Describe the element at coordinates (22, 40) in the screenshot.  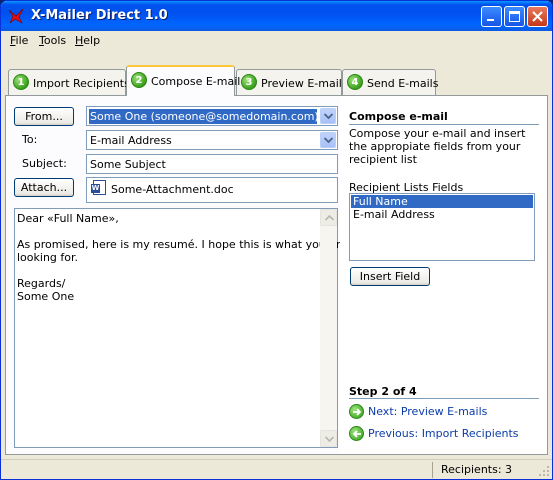
I see `menu-file-label: ile` at that location.